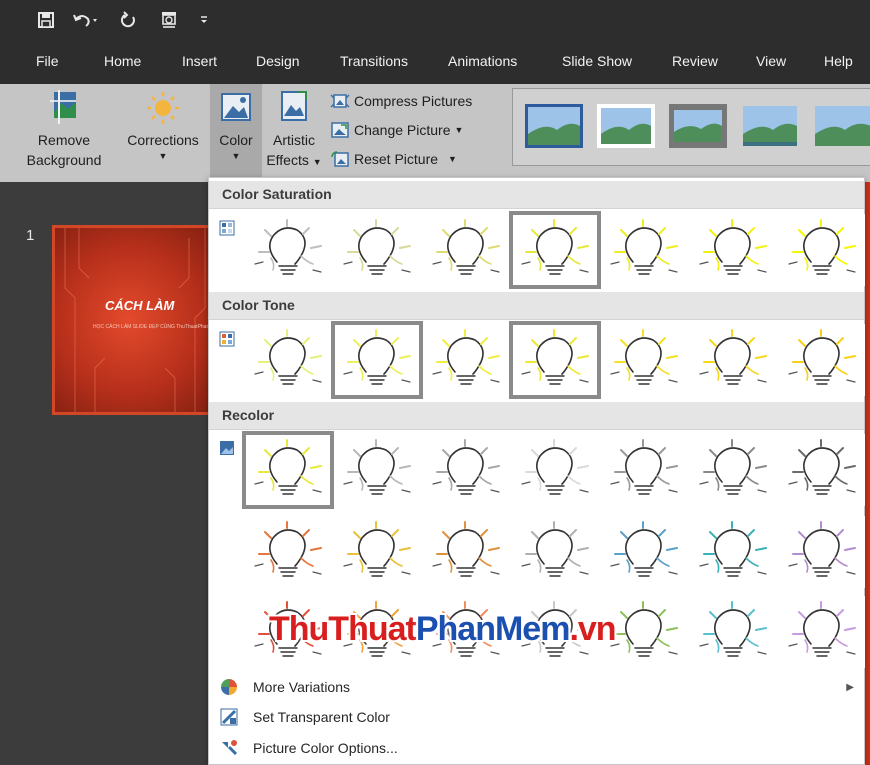 This screenshot has height=765, width=870. What do you see at coordinates (46, 20) in the screenshot?
I see `save-icon` at bounding box center [46, 20].